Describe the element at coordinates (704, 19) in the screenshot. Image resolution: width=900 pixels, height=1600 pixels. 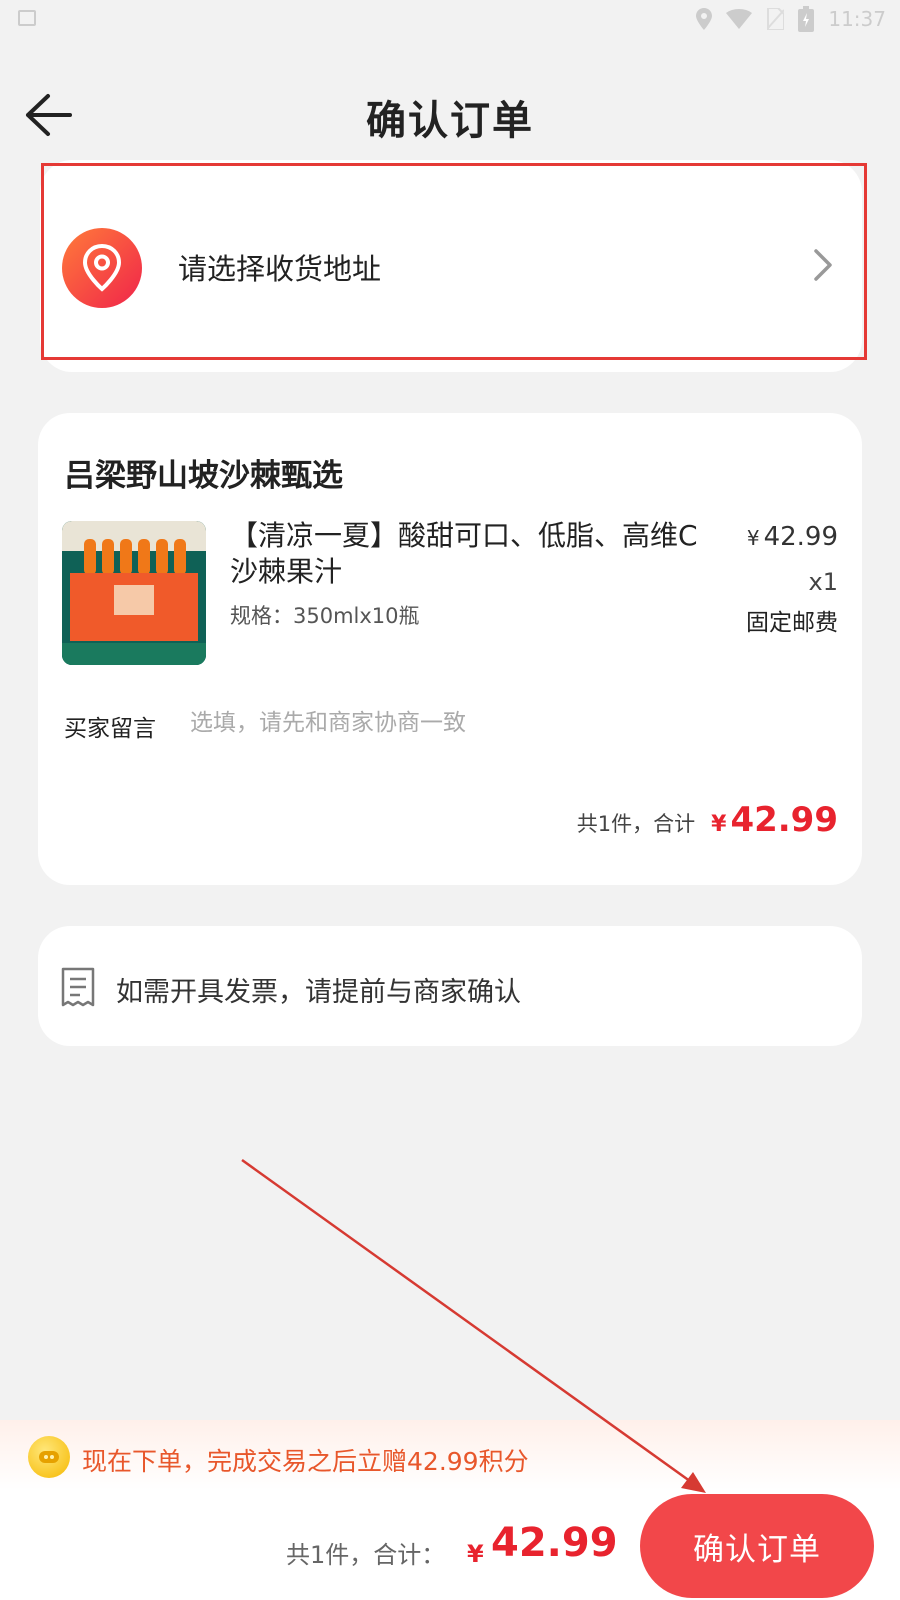
I see `location-icon` at that location.